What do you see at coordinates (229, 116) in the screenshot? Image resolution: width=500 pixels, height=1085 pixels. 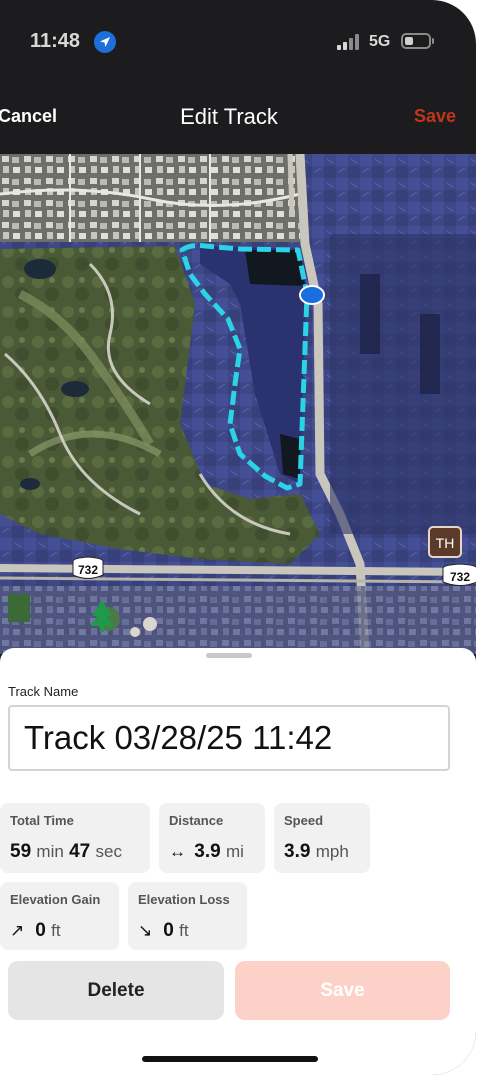 I see `page-title: Edit Track` at bounding box center [229, 116].